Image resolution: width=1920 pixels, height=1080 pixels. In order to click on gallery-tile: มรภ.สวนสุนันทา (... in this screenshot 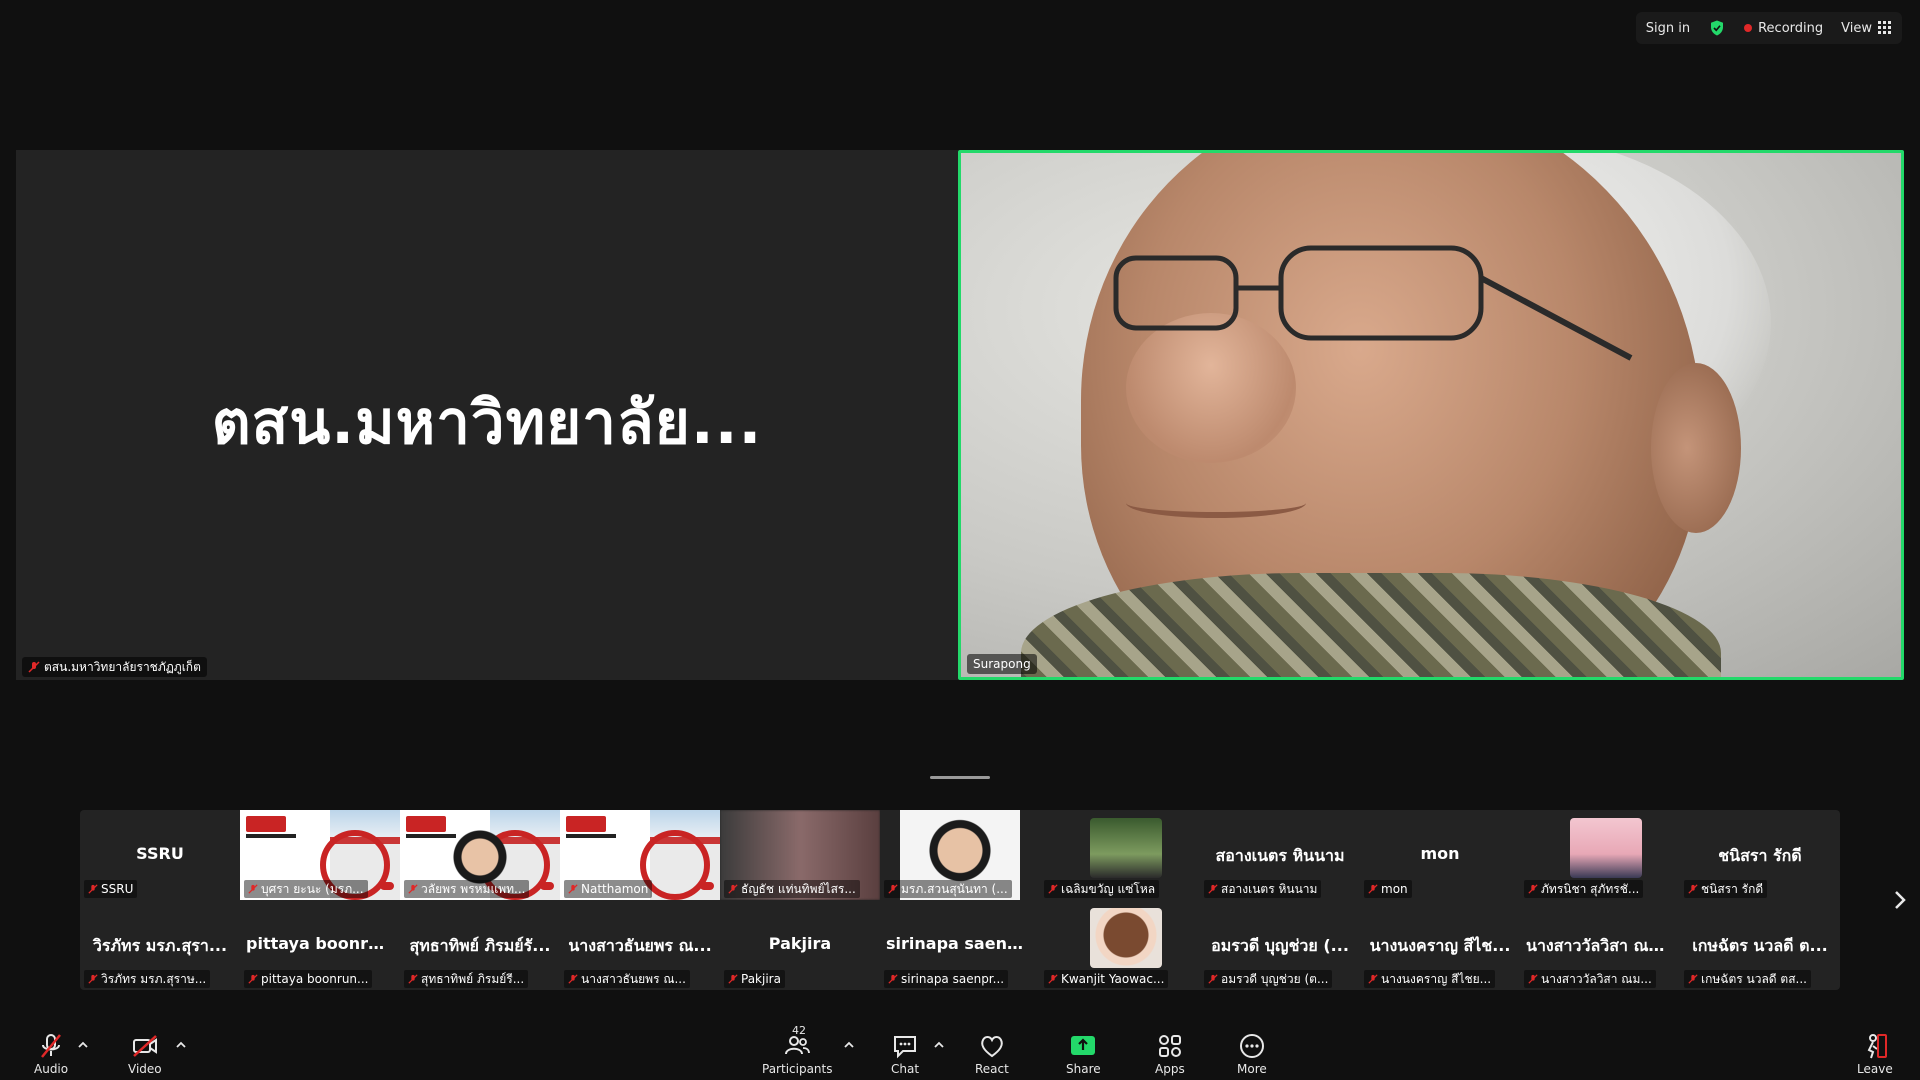, I will do `click(960, 855)`.